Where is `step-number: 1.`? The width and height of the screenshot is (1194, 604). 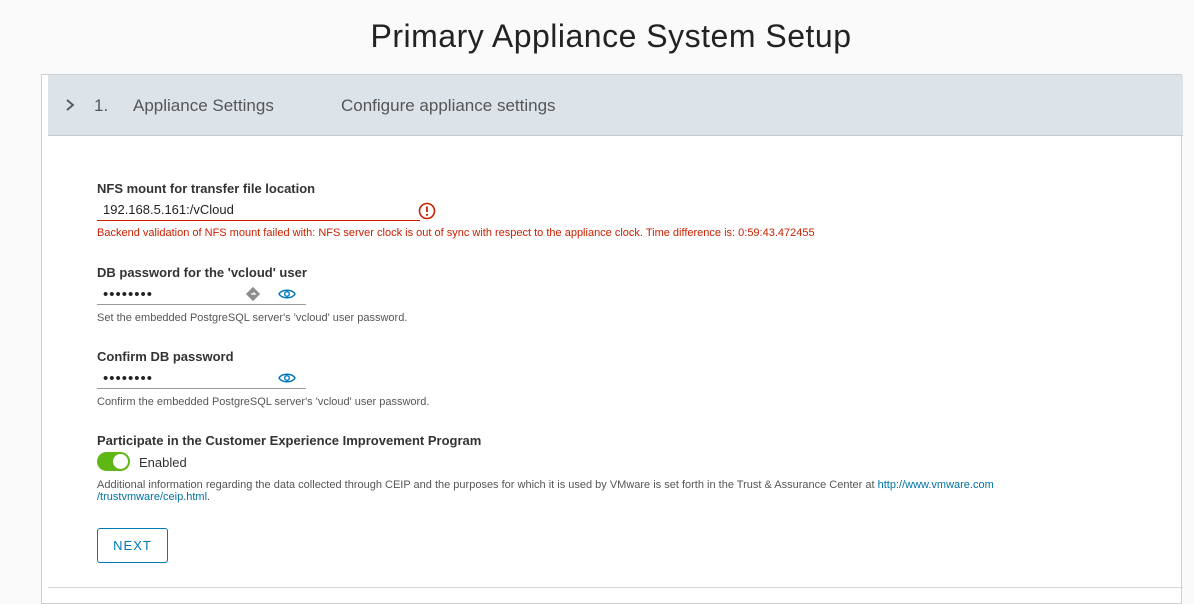
step-number: 1. is located at coordinates (101, 105).